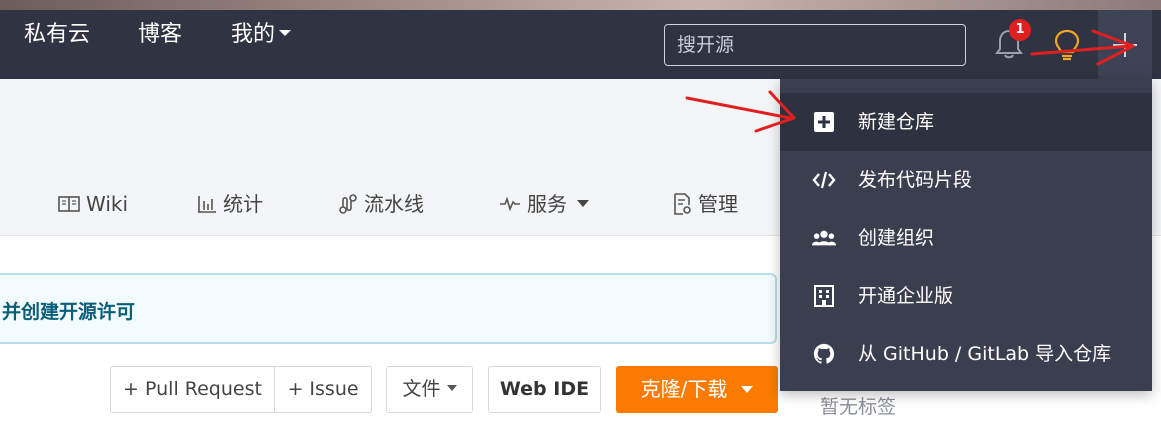 The height and width of the screenshot is (429, 1161). What do you see at coordinates (243, 204) in the screenshot?
I see `tab-stats-label: 统计` at bounding box center [243, 204].